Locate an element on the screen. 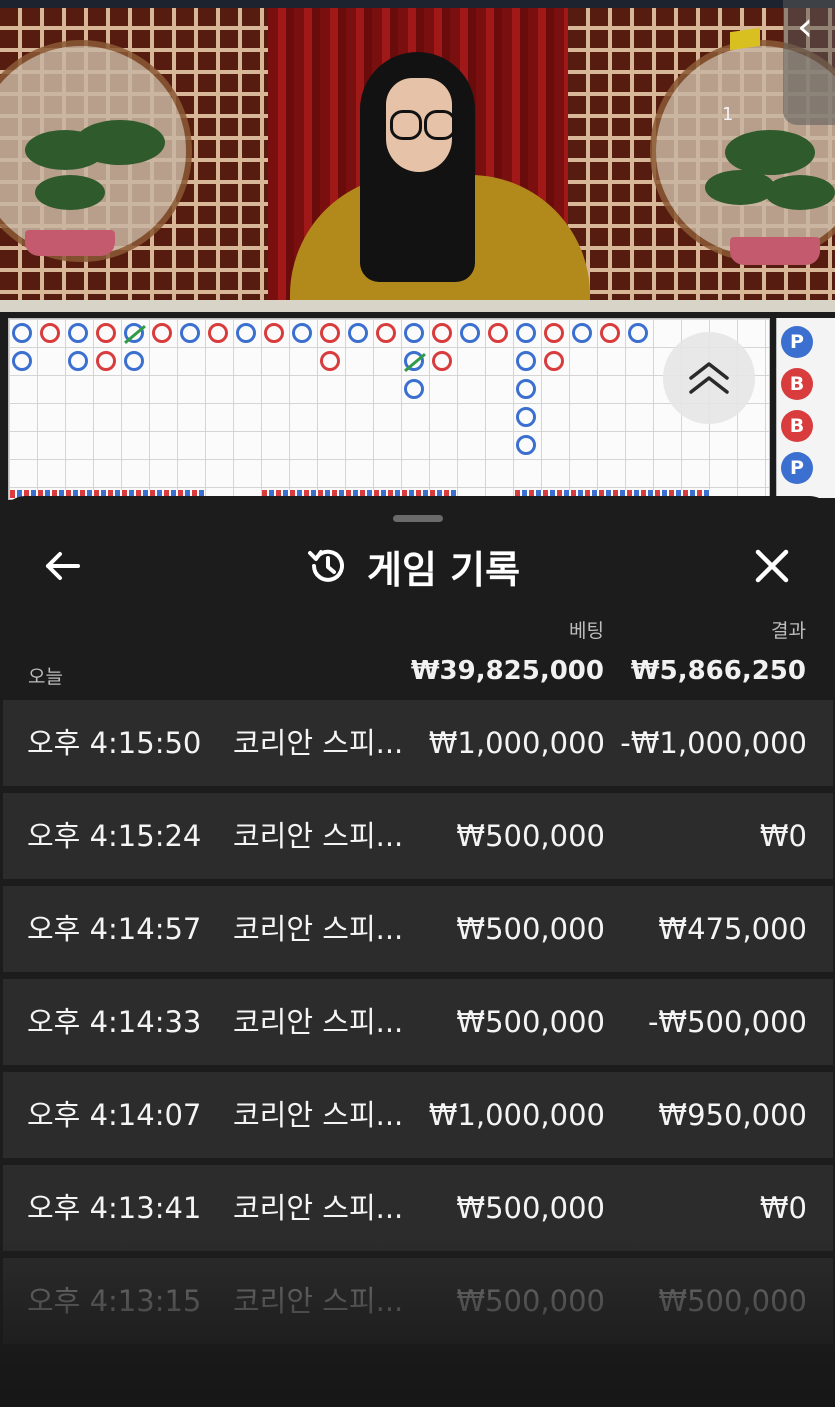  expand-road-button is located at coordinates (709, 378).